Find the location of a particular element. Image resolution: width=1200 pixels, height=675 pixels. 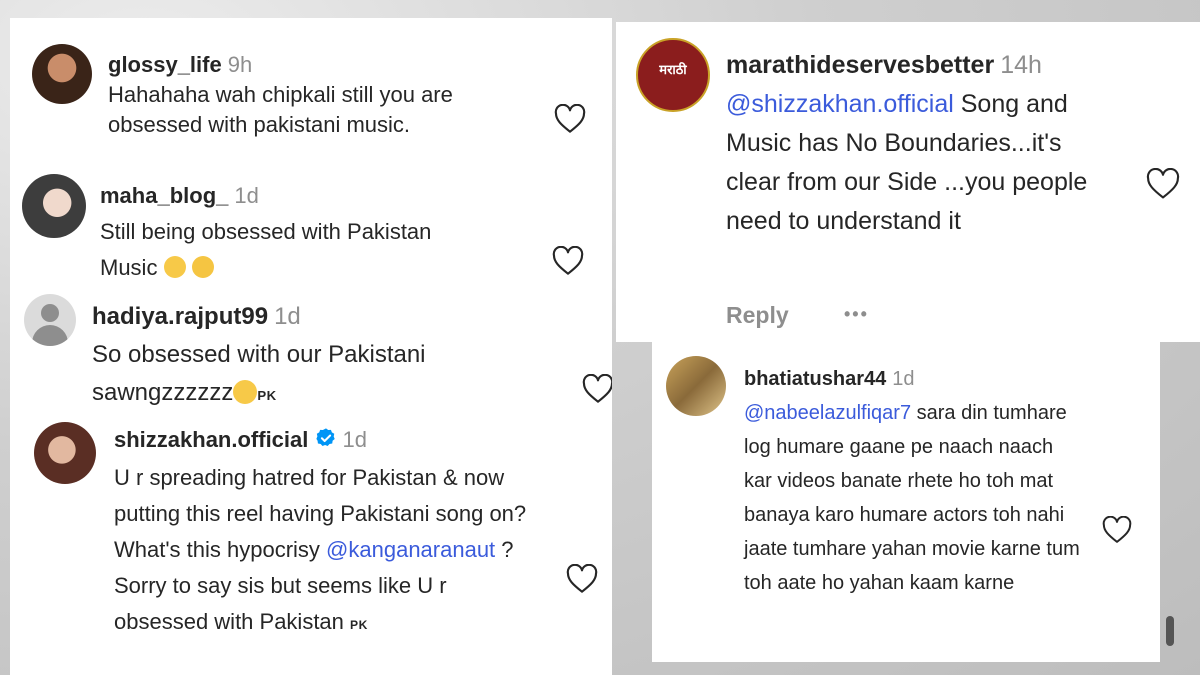

scrollbar-thumb is located at coordinates (1170, 631).